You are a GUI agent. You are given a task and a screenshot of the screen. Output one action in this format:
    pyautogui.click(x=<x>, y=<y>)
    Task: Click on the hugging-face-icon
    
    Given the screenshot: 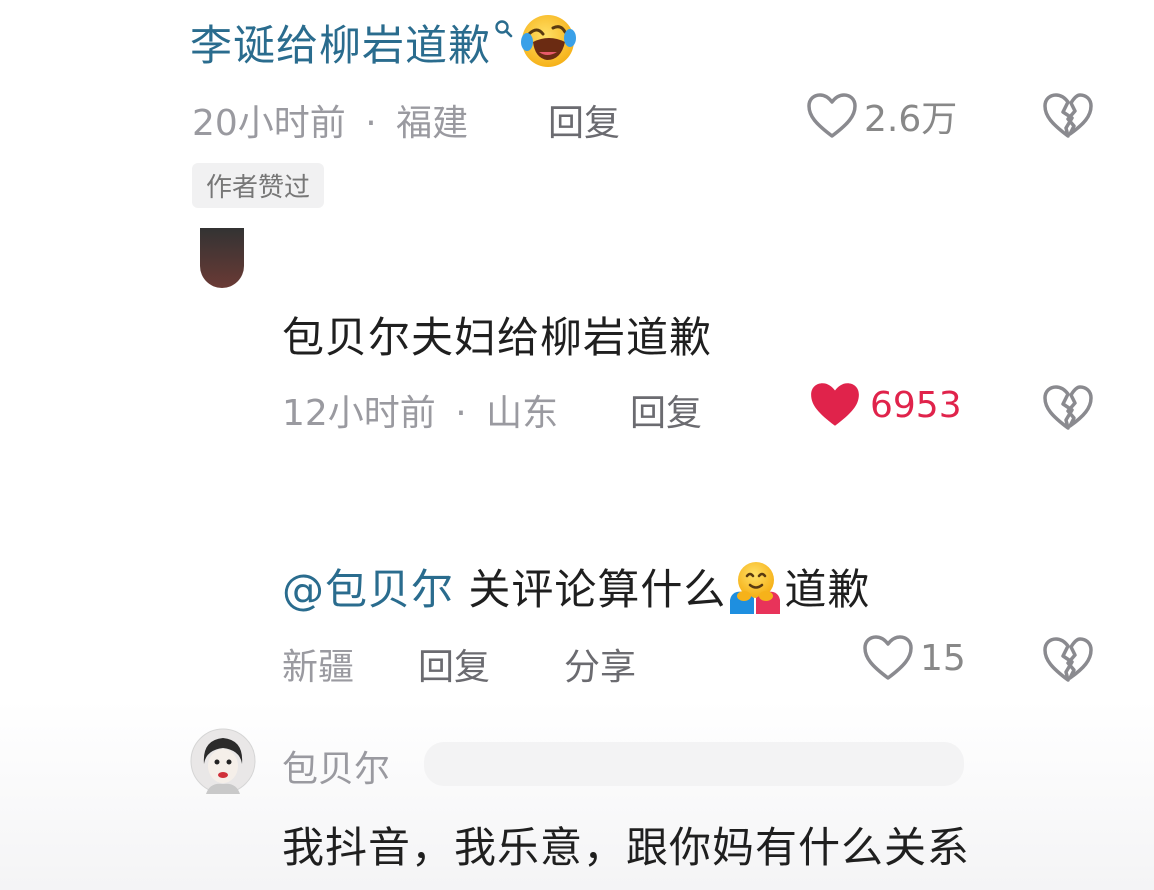 What is the action you would take?
    pyautogui.click(x=755, y=588)
    